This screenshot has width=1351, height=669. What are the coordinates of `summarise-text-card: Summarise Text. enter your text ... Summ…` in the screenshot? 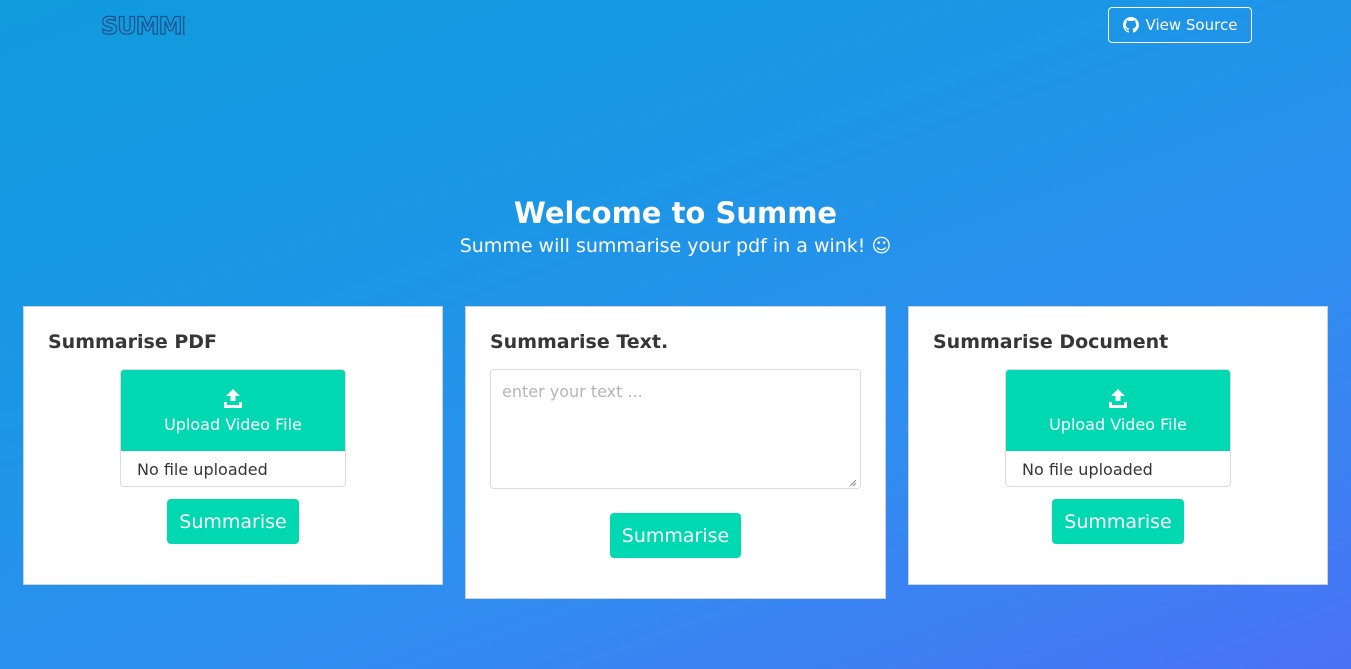 It's located at (675, 452).